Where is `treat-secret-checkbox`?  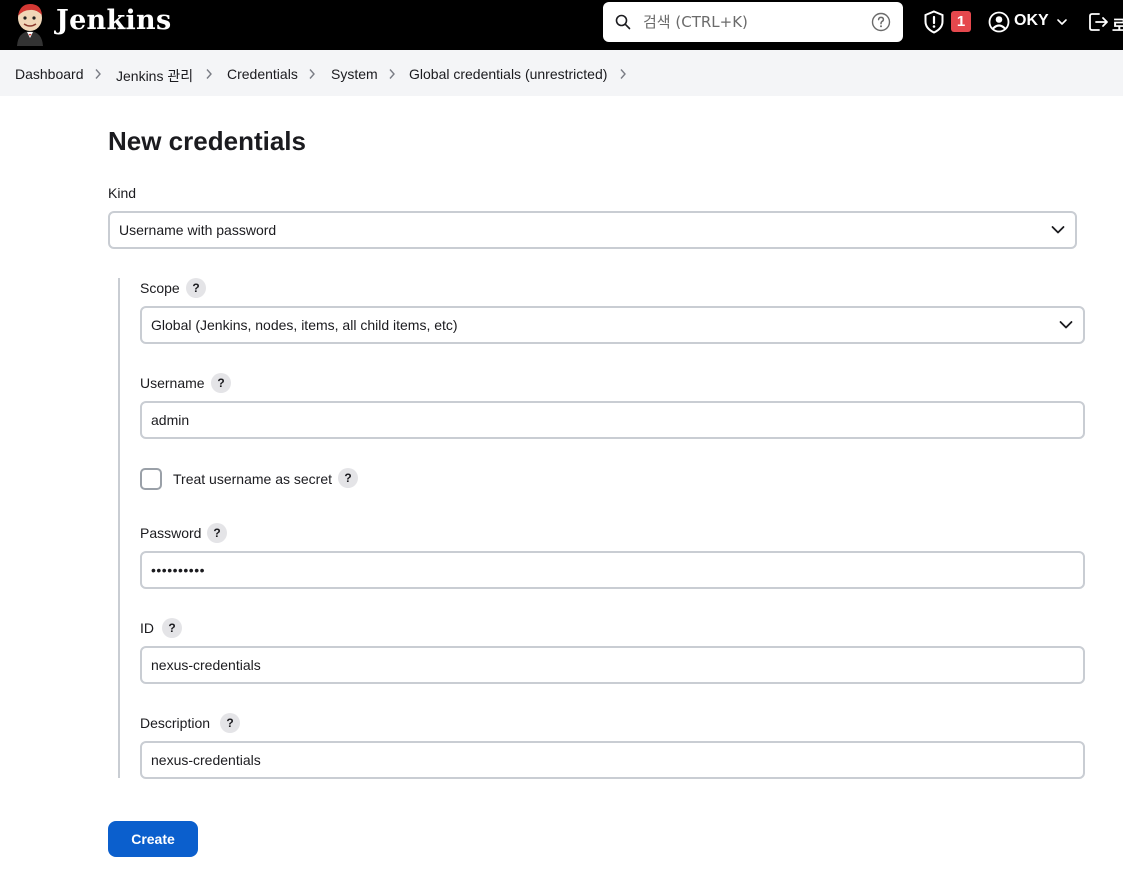 treat-secret-checkbox is located at coordinates (151, 479).